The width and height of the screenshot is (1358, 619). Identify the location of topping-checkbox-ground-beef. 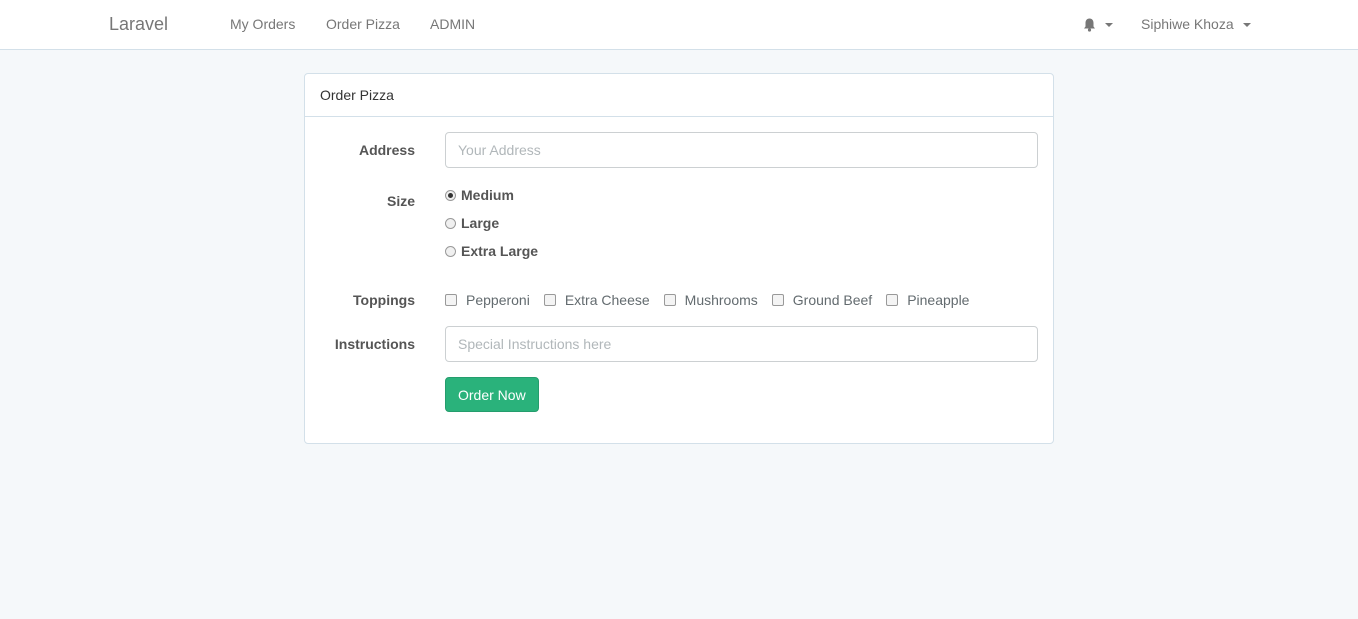
(777, 300).